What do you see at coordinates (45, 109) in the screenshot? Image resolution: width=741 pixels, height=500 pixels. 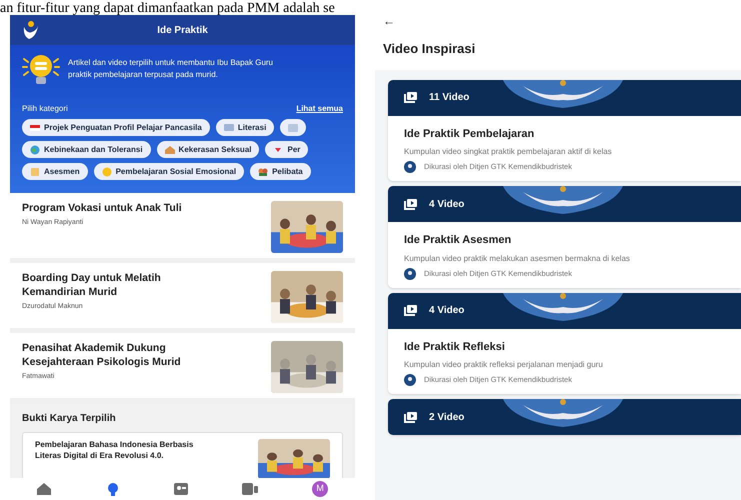 I see `section-label: Pilih kategori` at bounding box center [45, 109].